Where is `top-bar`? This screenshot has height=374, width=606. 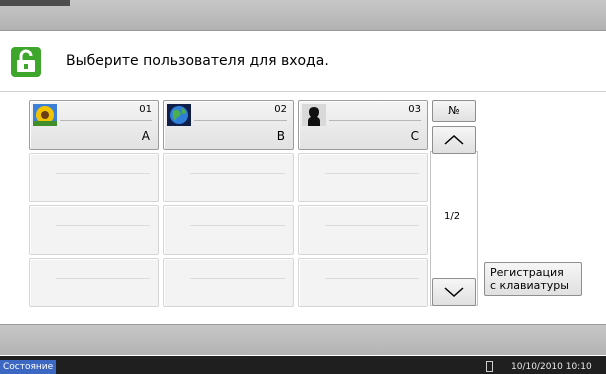 top-bar is located at coordinates (303, 15).